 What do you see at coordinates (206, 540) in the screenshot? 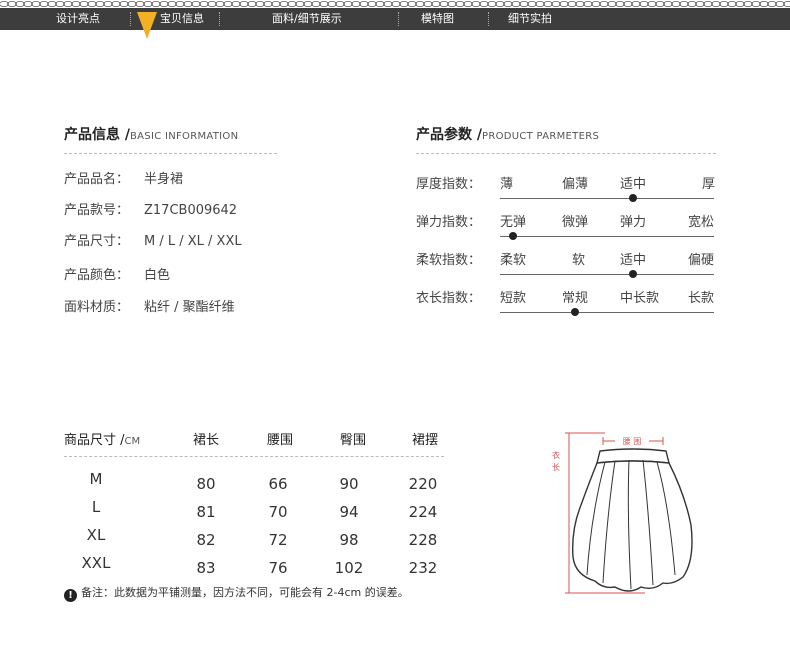
I see `table-cell: 82` at bounding box center [206, 540].